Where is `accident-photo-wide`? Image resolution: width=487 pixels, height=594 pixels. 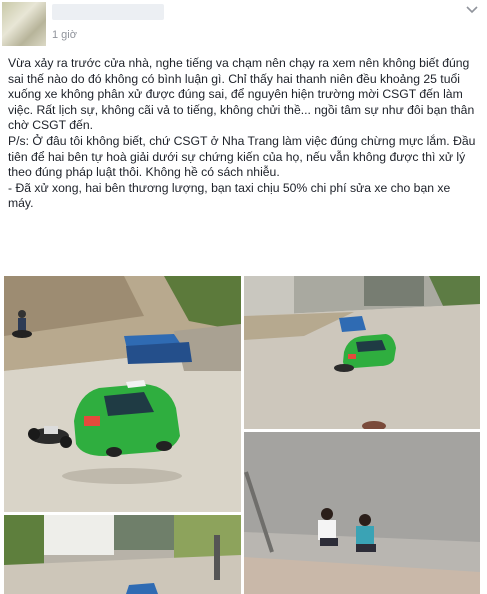 accident-photo-wide is located at coordinates (362, 352).